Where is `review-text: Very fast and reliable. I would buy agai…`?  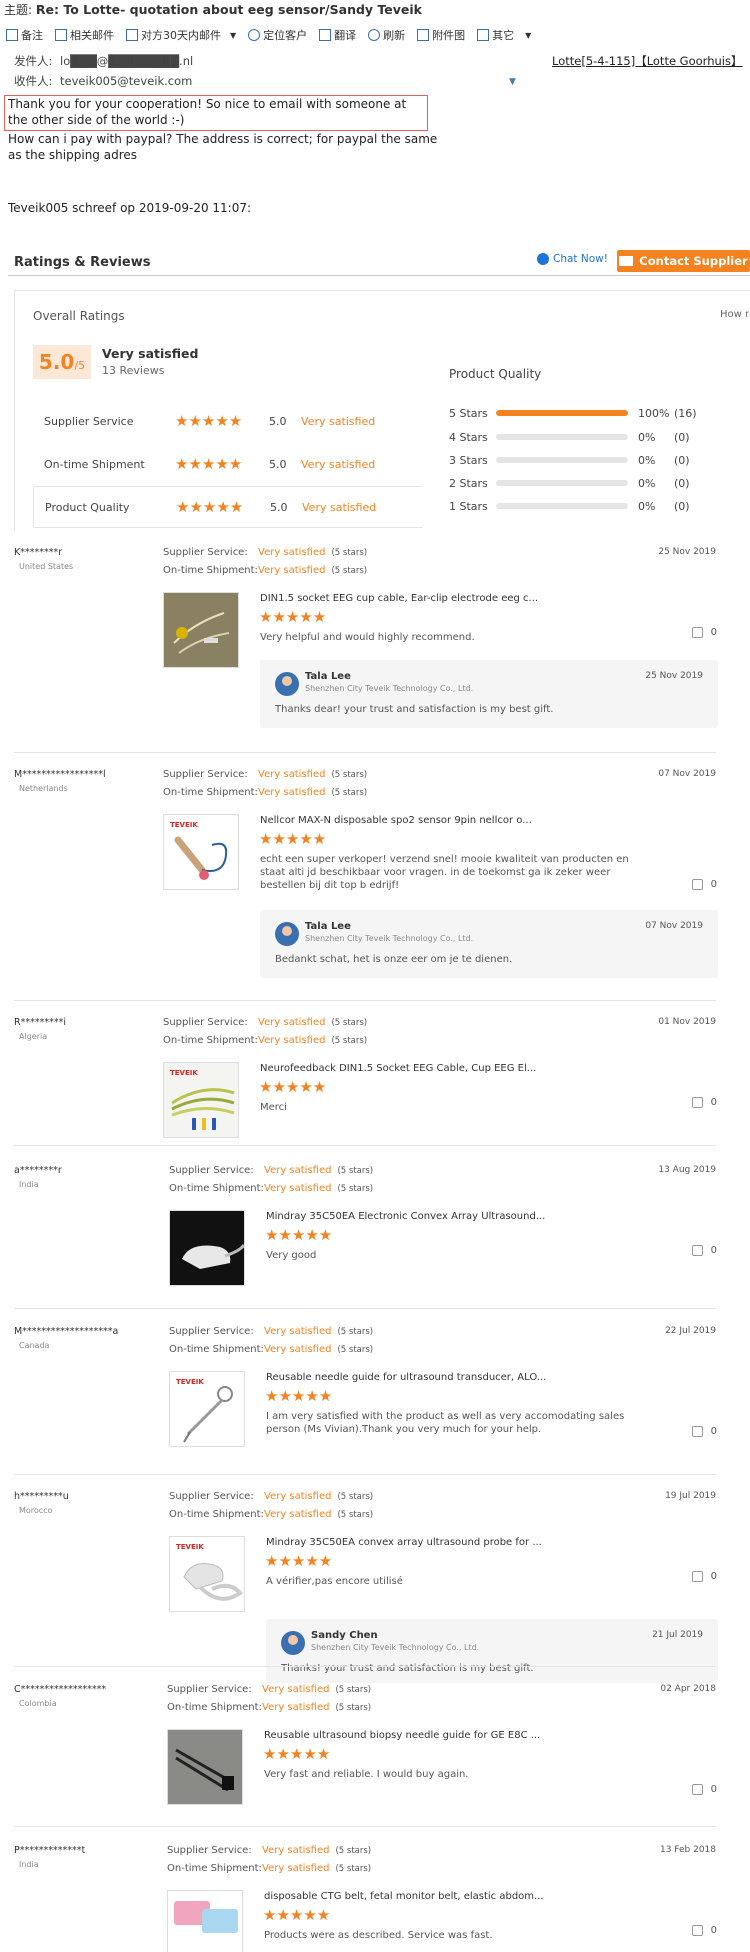
review-text: Very fast and reliable. I would buy agai… is located at coordinates (366, 1774).